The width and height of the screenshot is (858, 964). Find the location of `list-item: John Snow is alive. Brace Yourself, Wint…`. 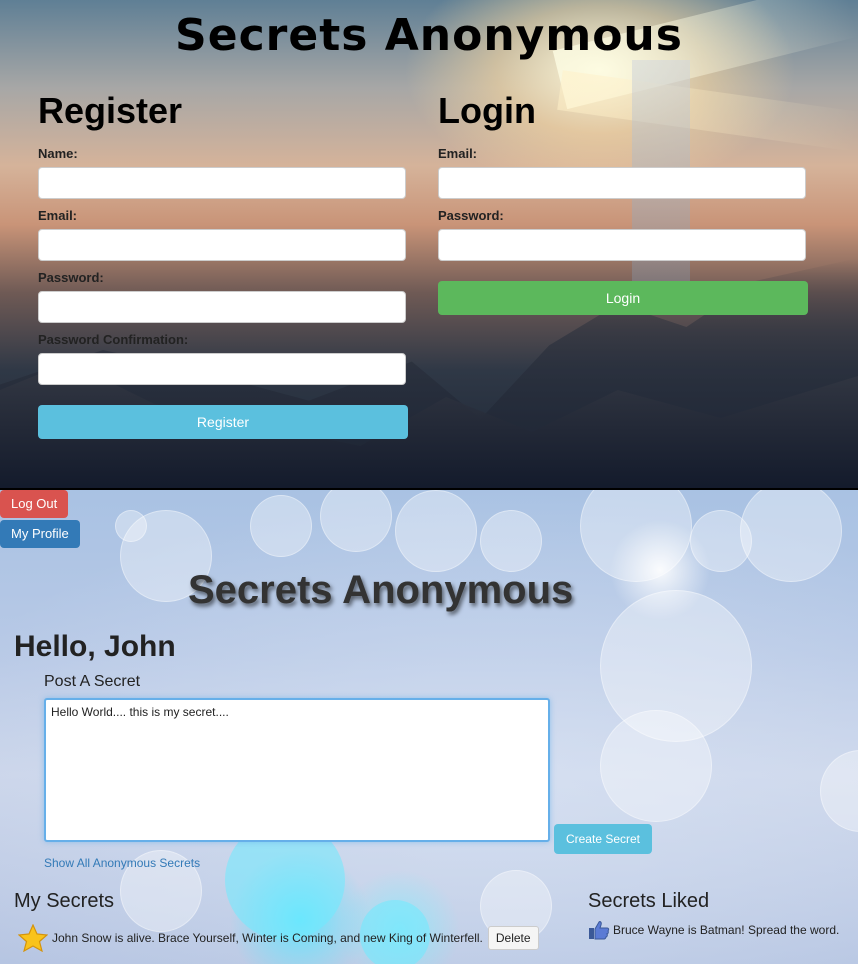

list-item: John Snow is alive. Brace Yourself, Wint… is located at coordinates (278, 938).